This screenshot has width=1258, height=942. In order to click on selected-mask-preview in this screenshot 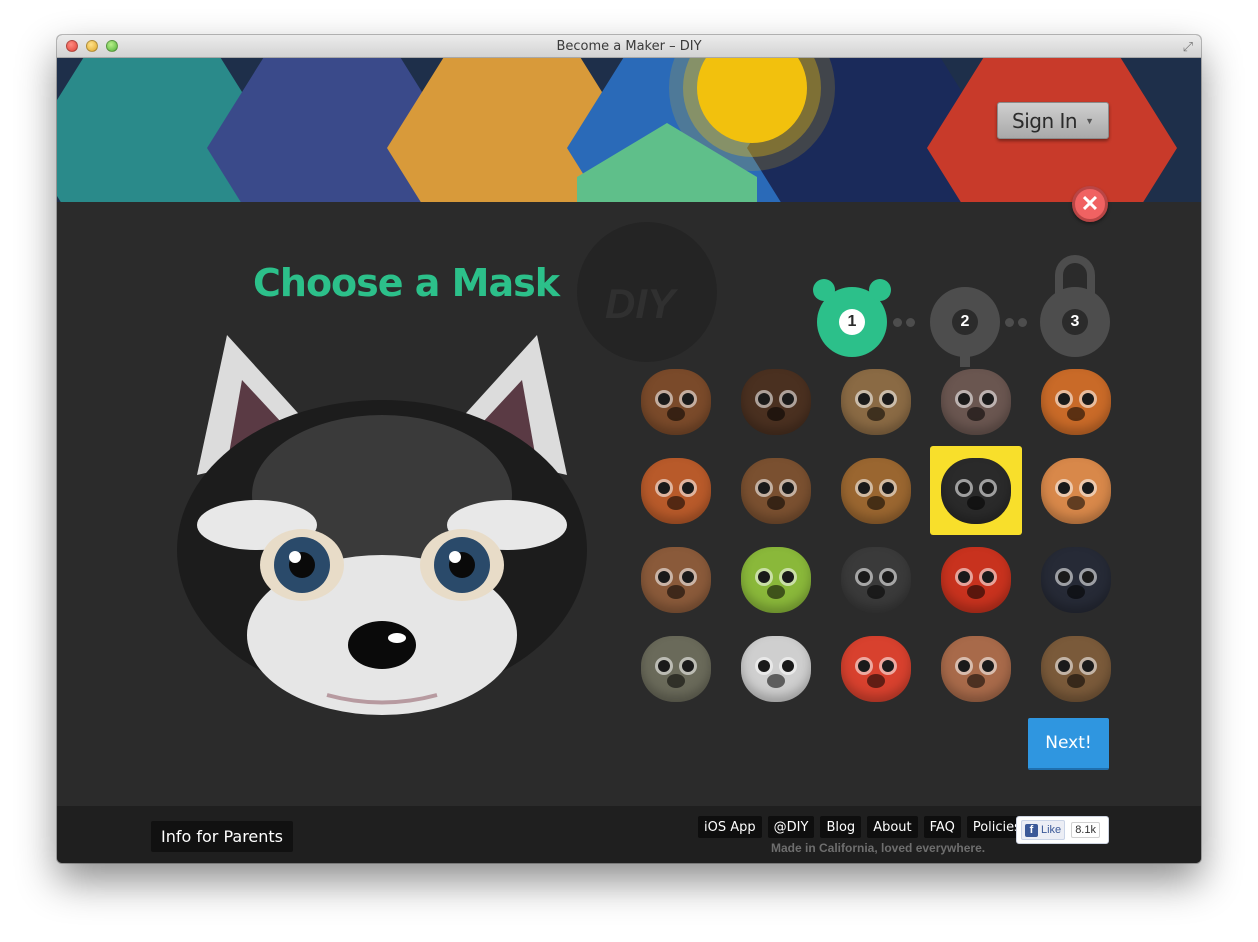, I will do `click(382, 525)`.